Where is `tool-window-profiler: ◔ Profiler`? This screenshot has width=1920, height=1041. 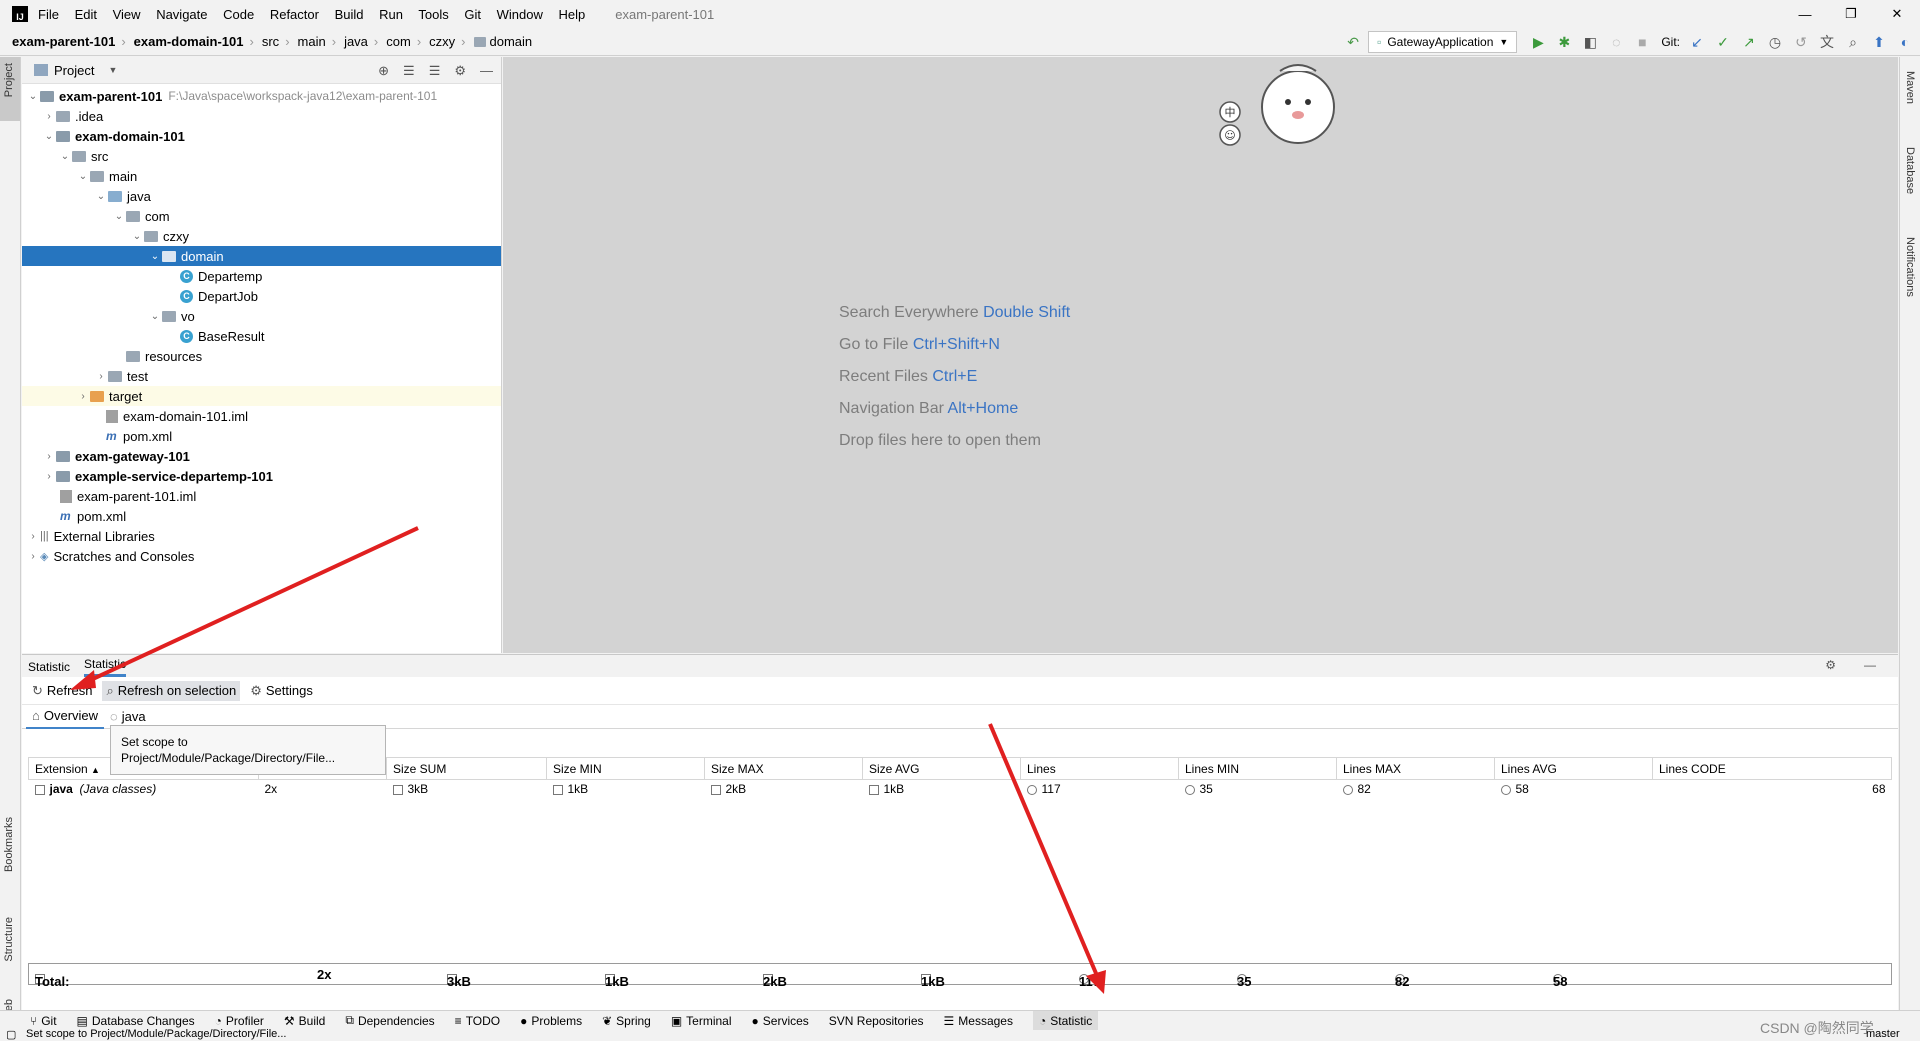 tool-window-profiler: ◔ Profiler is located at coordinates (239, 1021).